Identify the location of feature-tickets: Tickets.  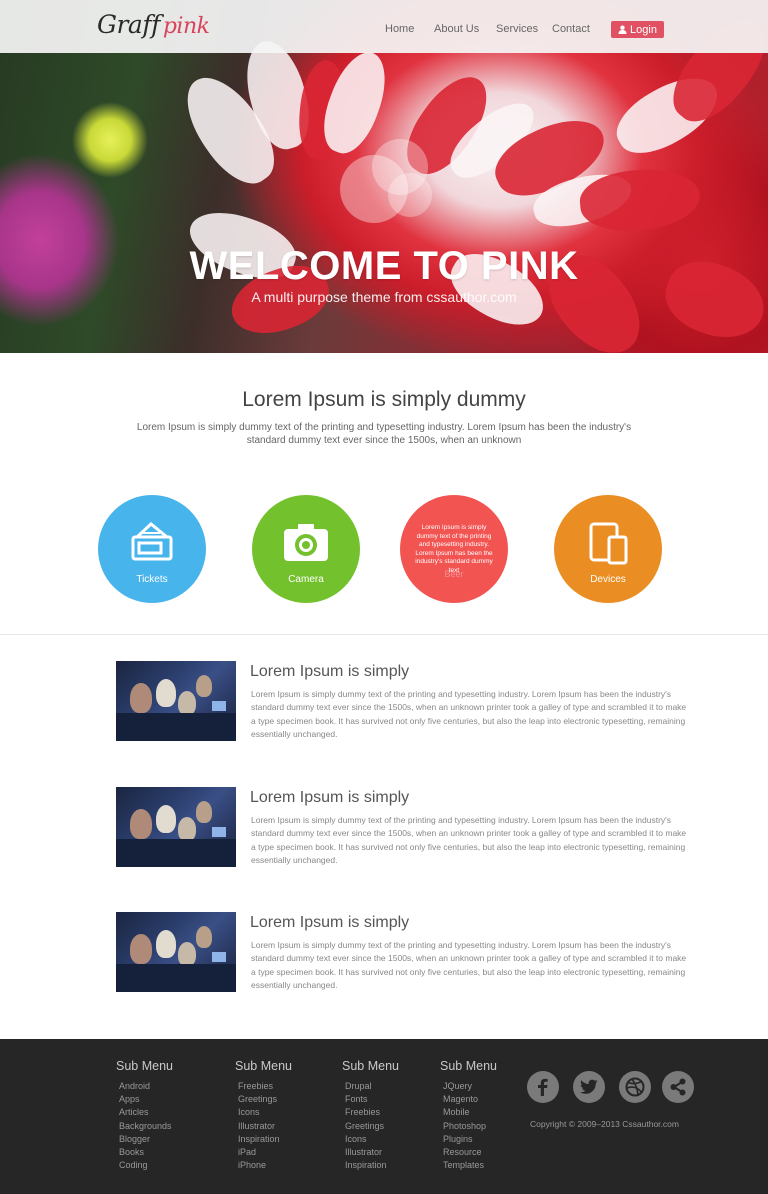
(152, 549).